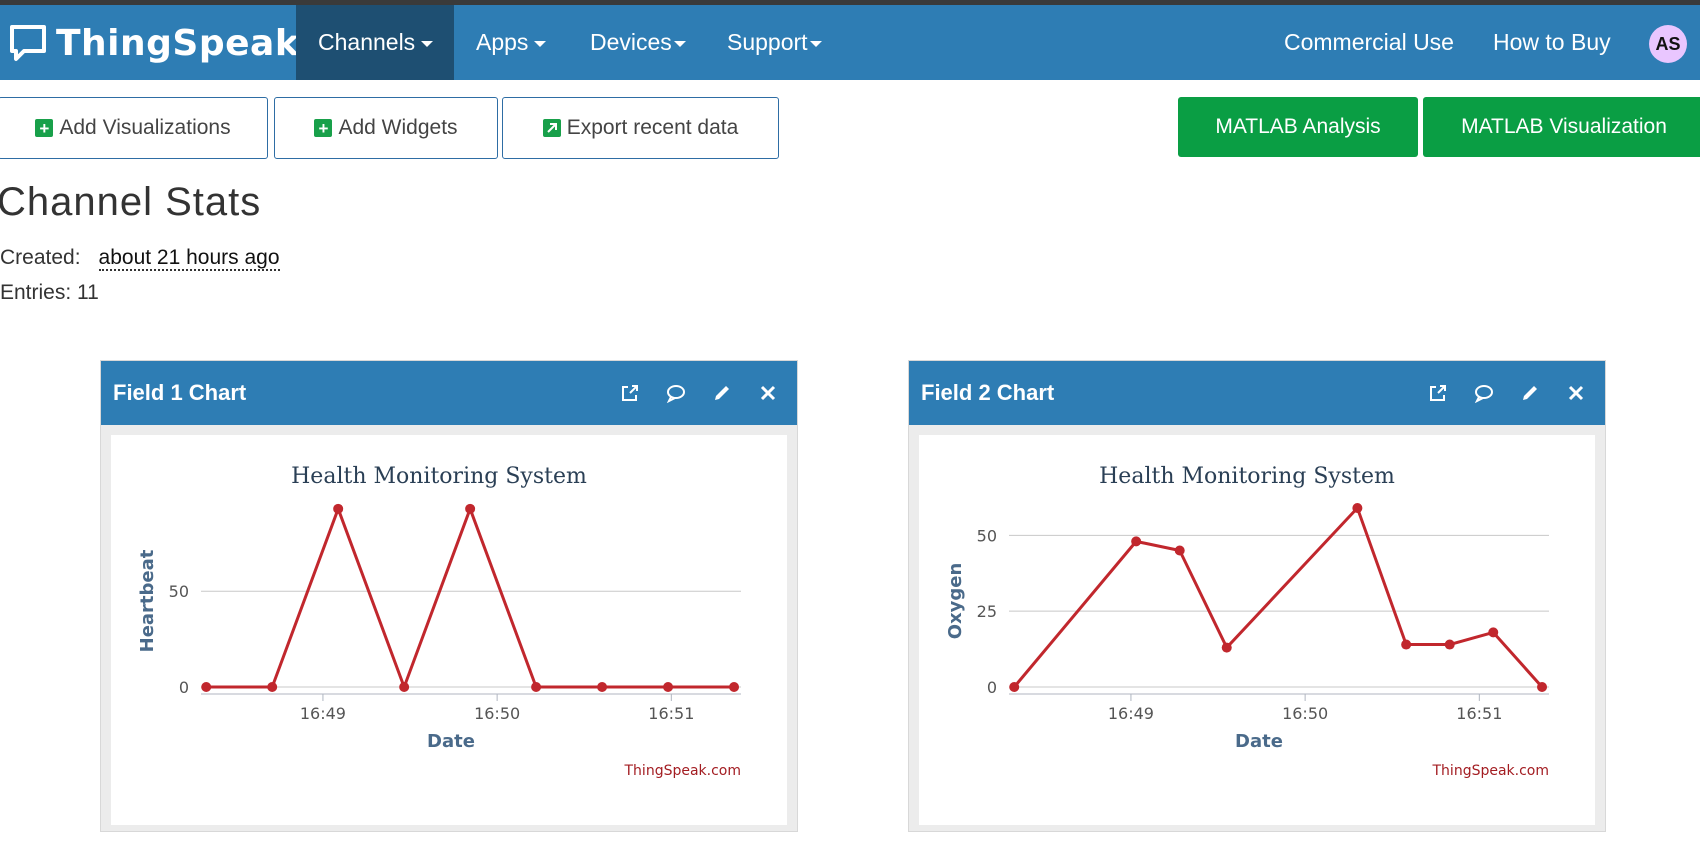  What do you see at coordinates (189, 258) in the screenshot?
I see `created-value: about 21 hours ago` at bounding box center [189, 258].